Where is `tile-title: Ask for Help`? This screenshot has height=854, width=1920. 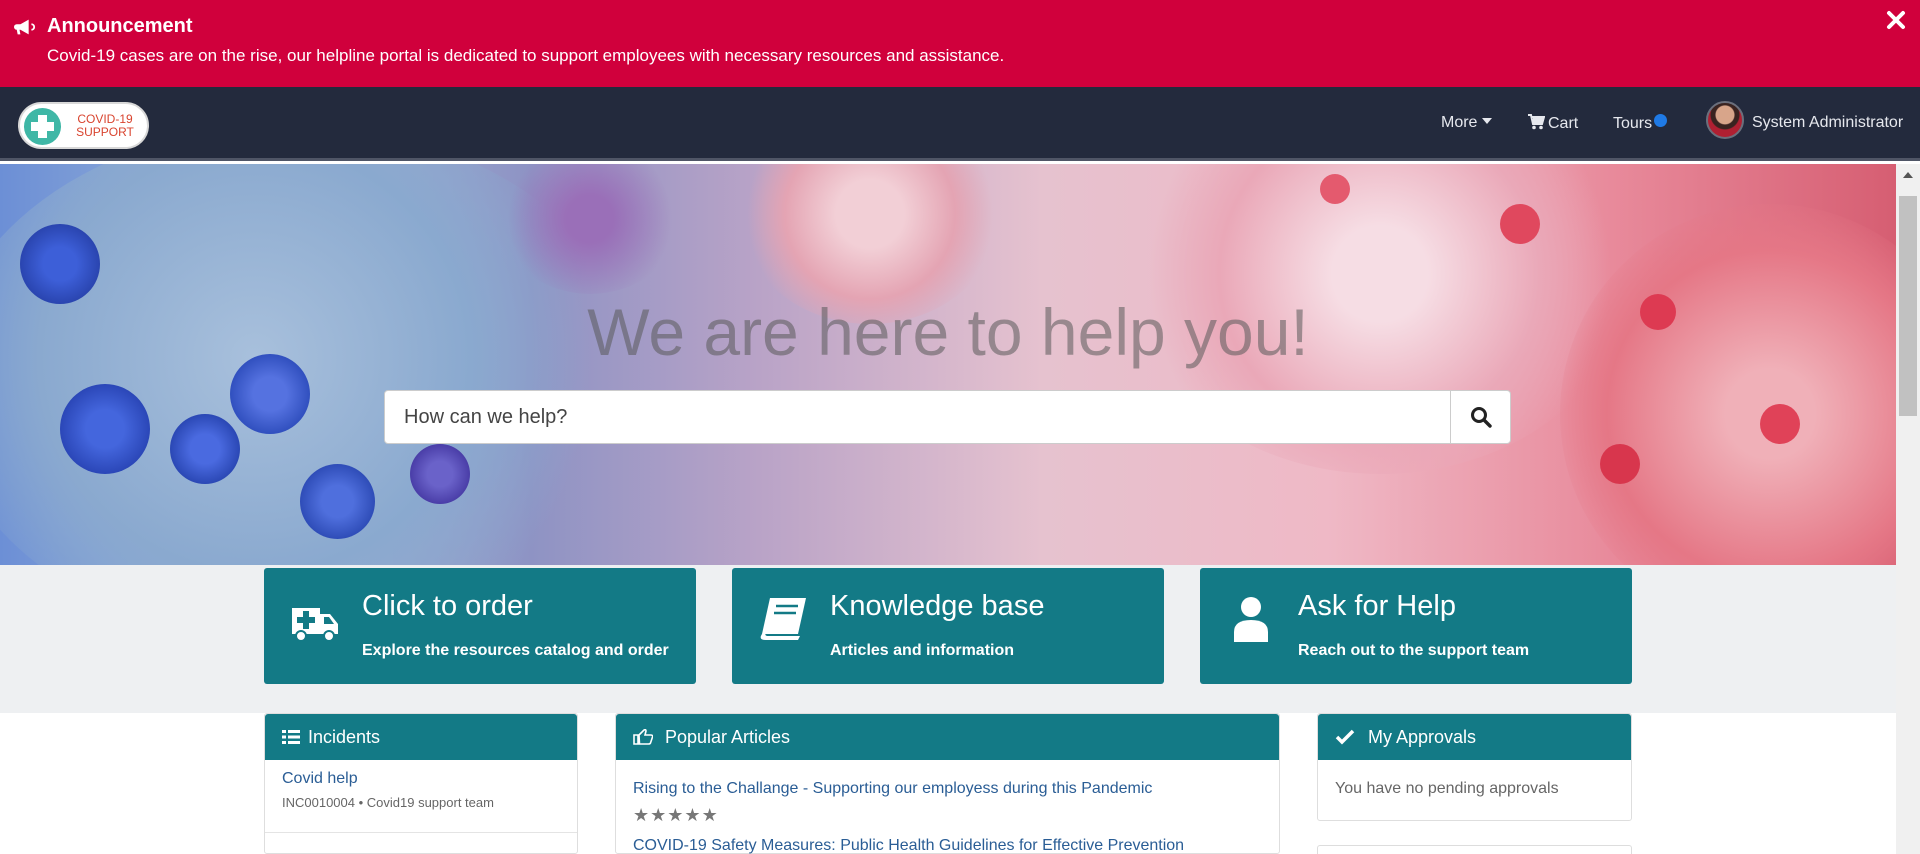 tile-title: Ask for Help is located at coordinates (1377, 606).